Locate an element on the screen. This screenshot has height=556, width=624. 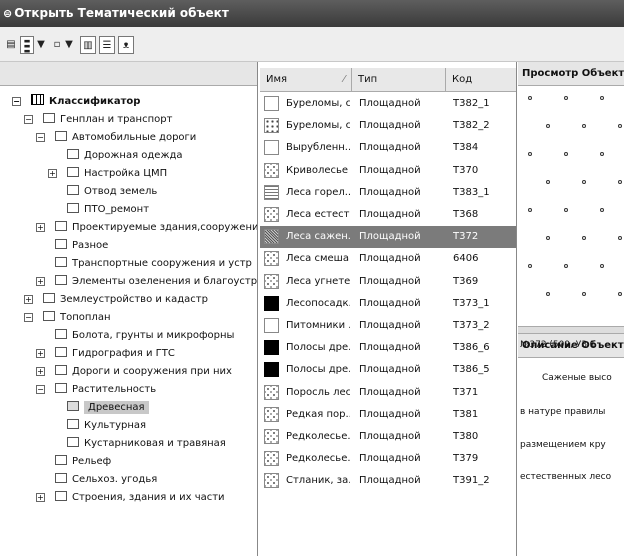
list-row: Лесопосадк... Площадной Т373_1 is located at coordinates (388, 304).